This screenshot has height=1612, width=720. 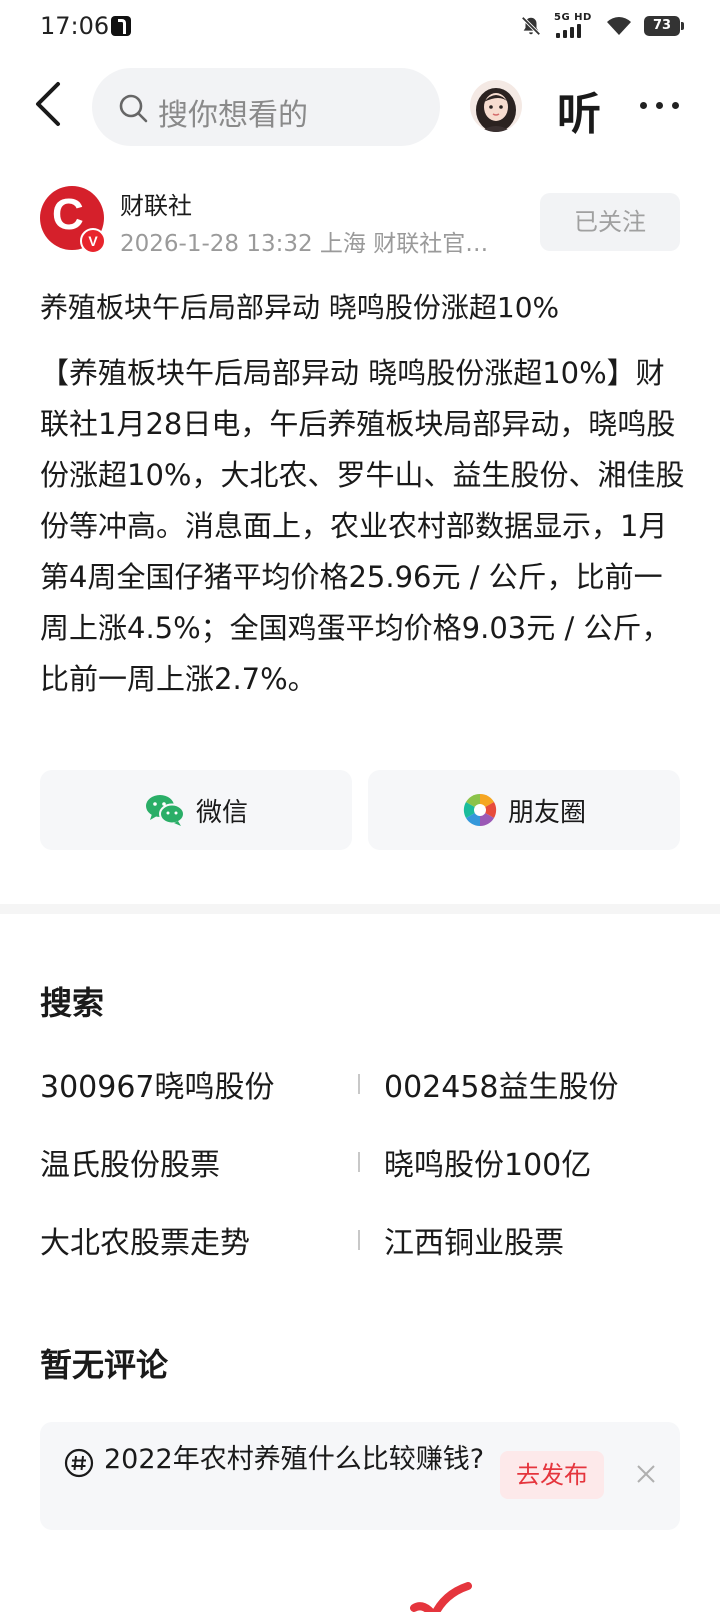 I want to click on search-suggestion: 温氏股份股票, so click(x=130, y=1162).